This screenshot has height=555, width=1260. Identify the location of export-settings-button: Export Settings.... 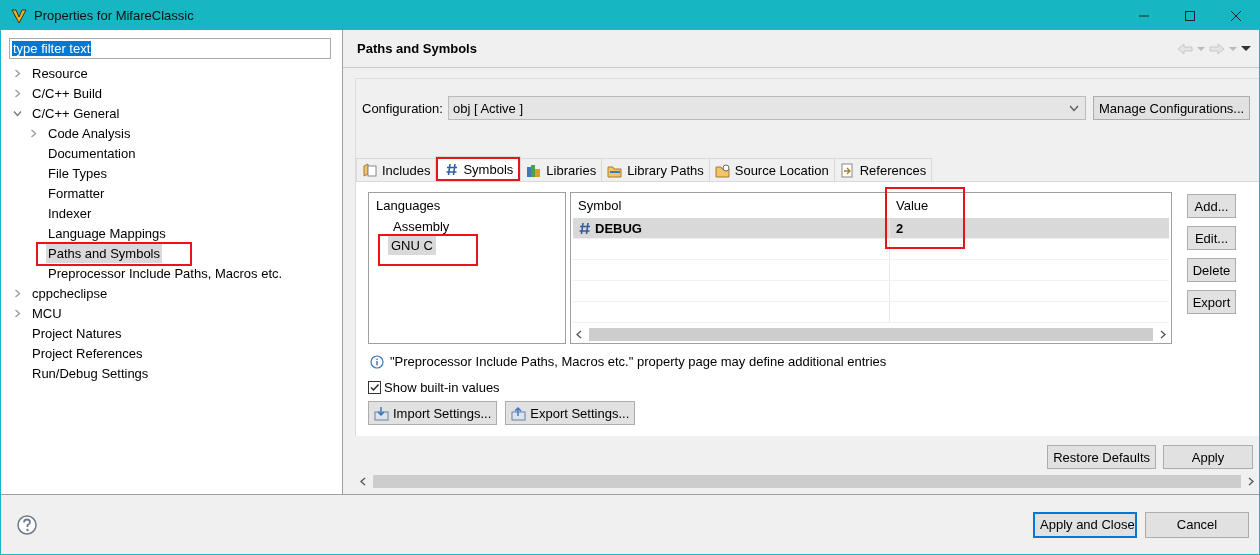
(570, 413).